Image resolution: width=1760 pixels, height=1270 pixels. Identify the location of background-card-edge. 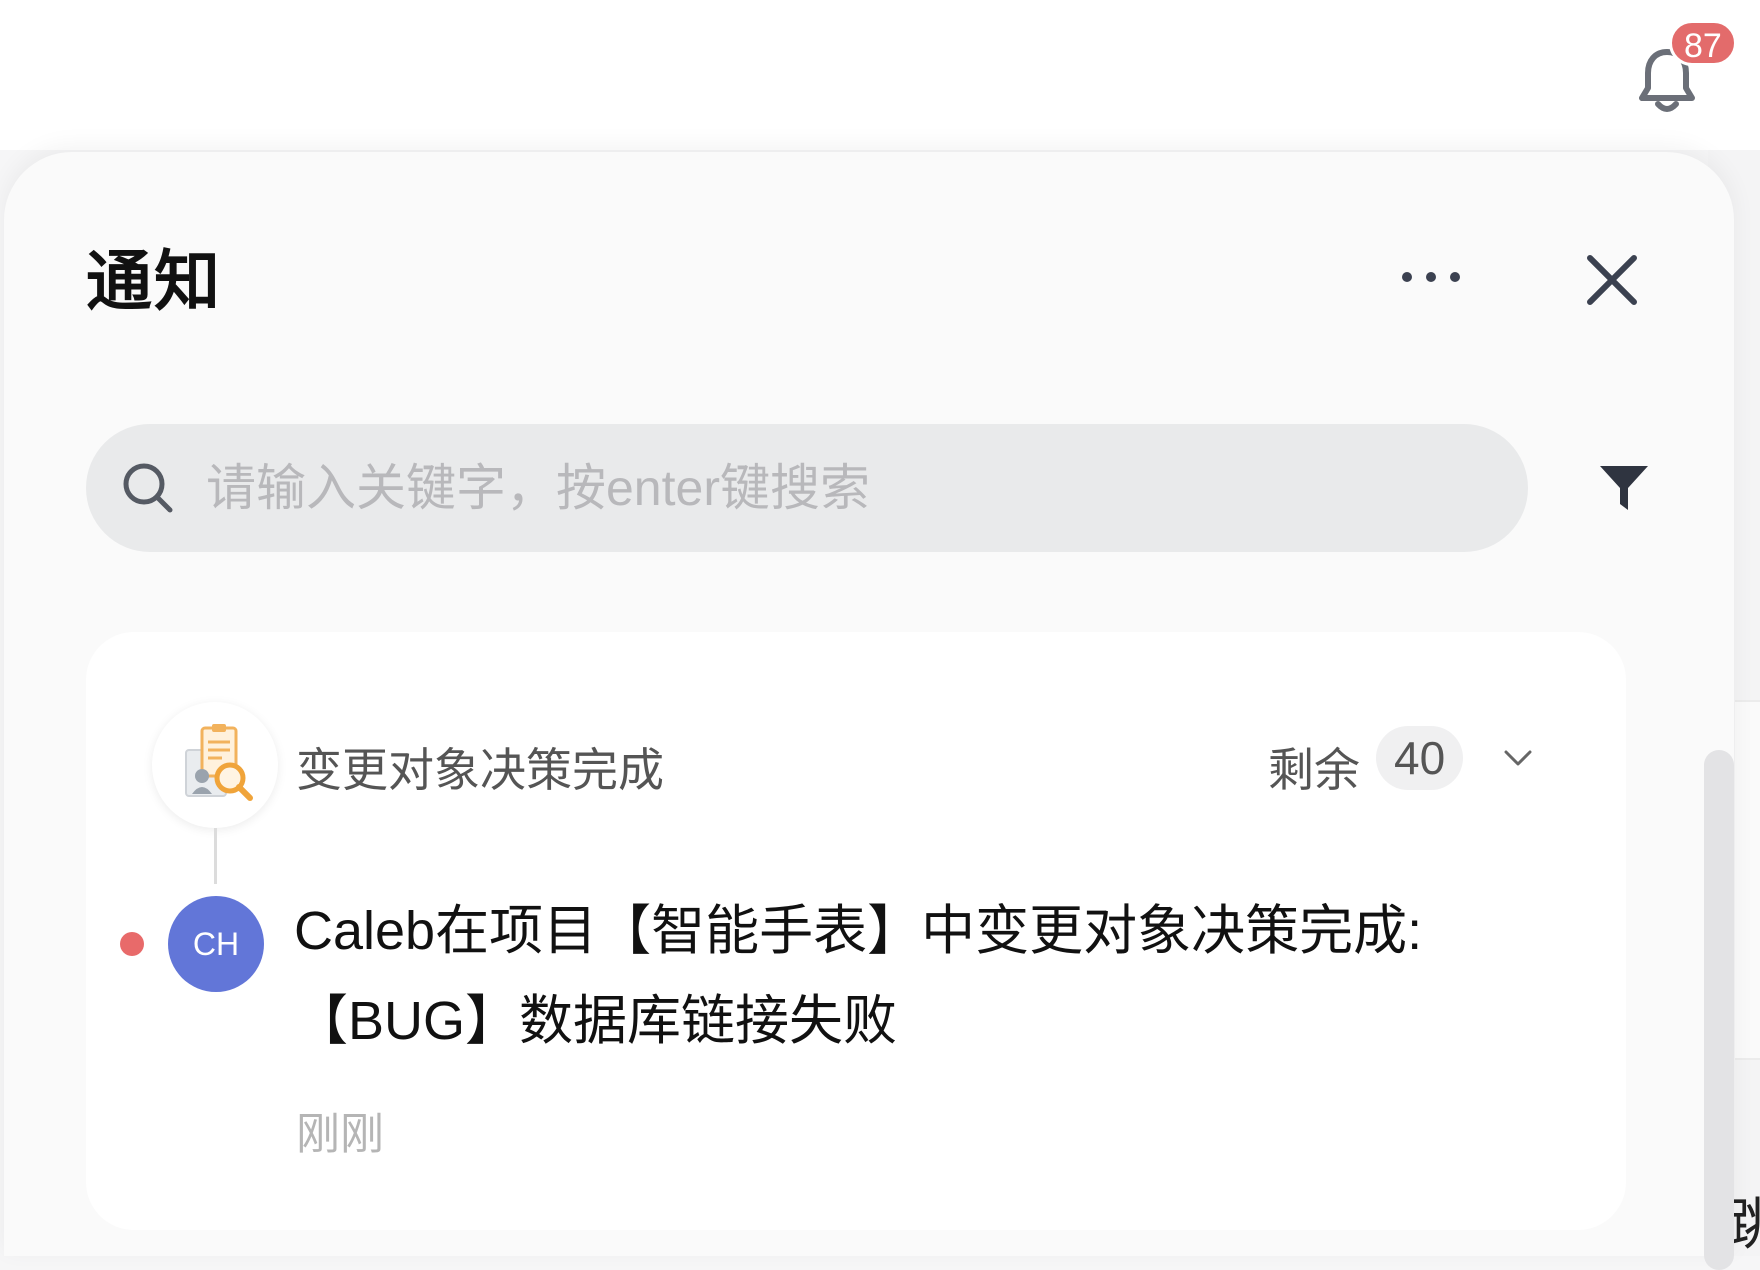
(1747, 880).